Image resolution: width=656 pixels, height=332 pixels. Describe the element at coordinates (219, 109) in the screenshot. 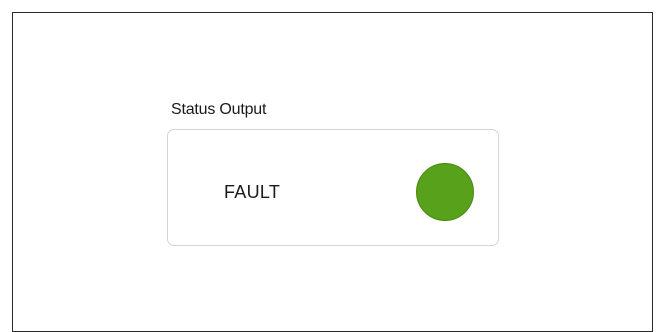

I see `status-output-label: Status Output` at that location.